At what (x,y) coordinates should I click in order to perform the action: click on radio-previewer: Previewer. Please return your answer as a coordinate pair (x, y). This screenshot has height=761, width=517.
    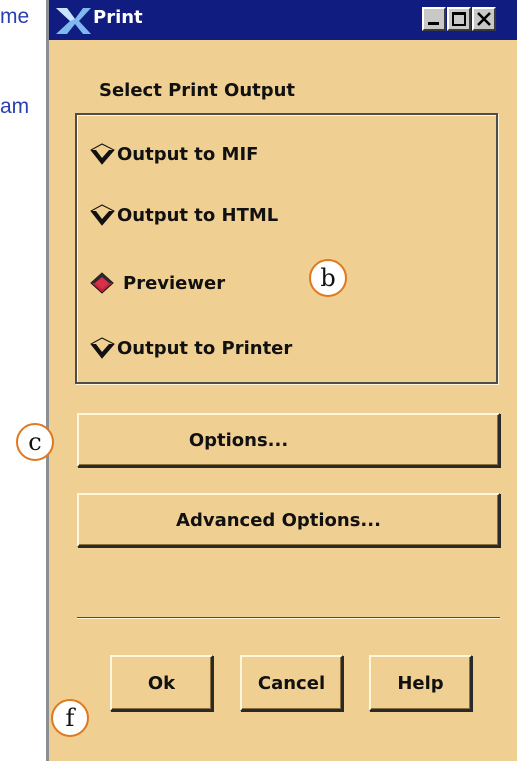
    Looking at the image, I should click on (157, 283).